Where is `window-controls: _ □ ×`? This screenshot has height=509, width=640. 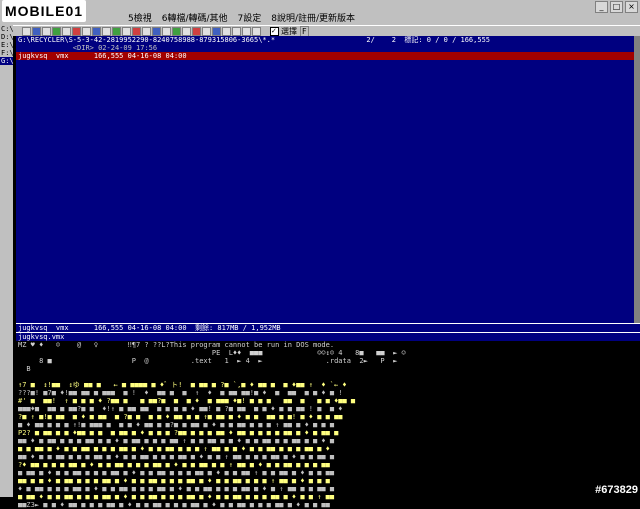 window-controls: _ □ × is located at coordinates (616, 7).